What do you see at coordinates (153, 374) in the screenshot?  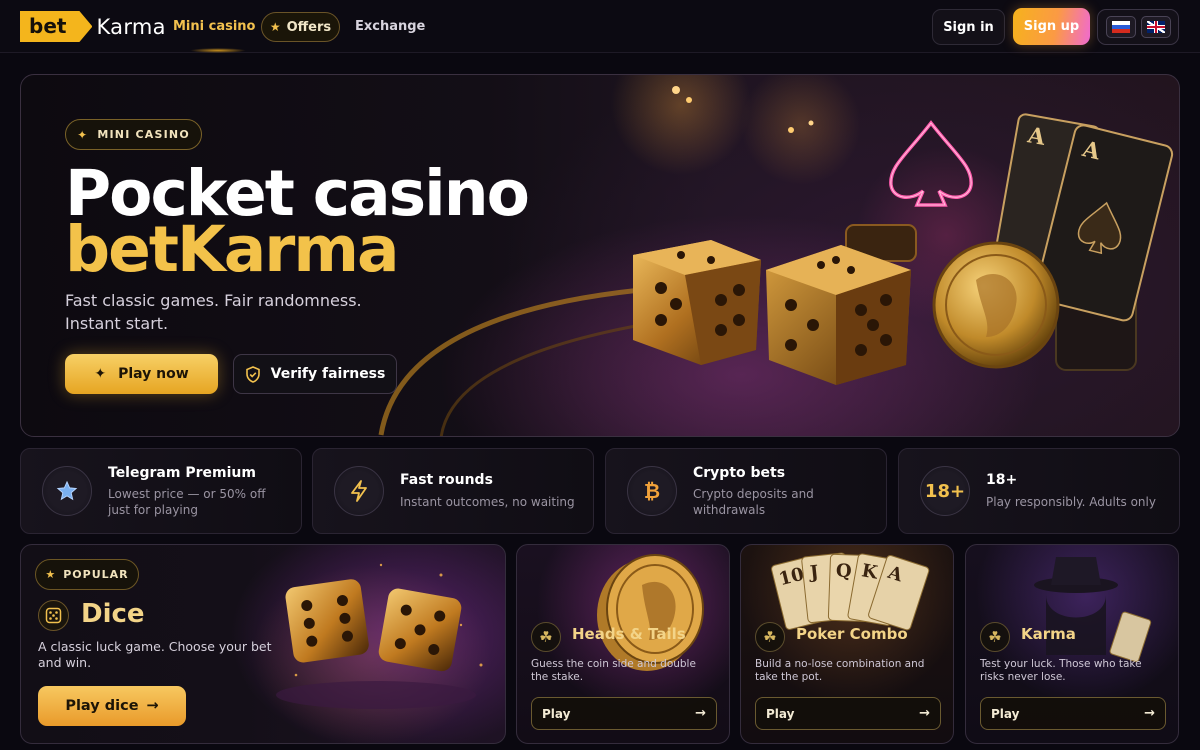 I see `play-now-label: Play now` at bounding box center [153, 374].